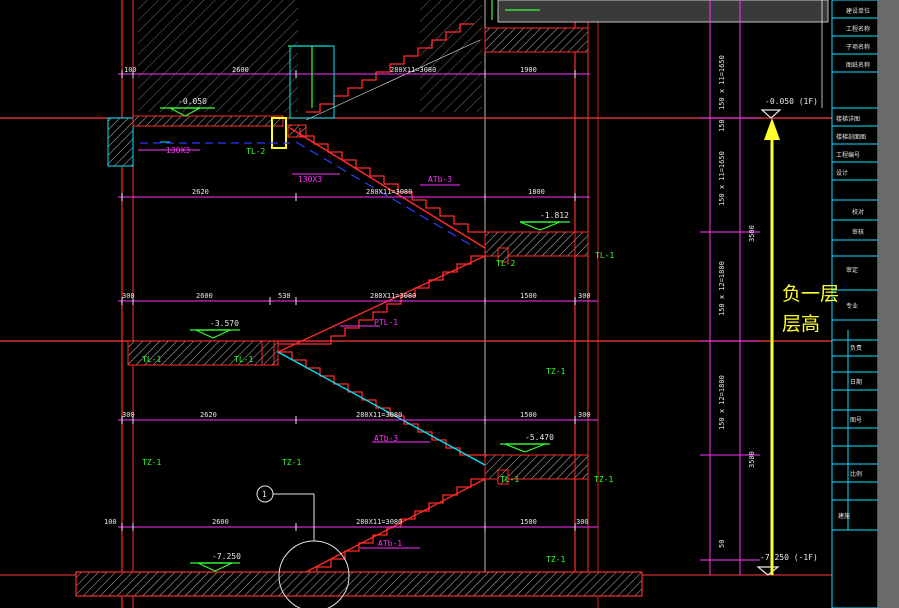 This screenshot has height=608, width=899. I want to click on dim-r3-0: 300, so click(128, 296).